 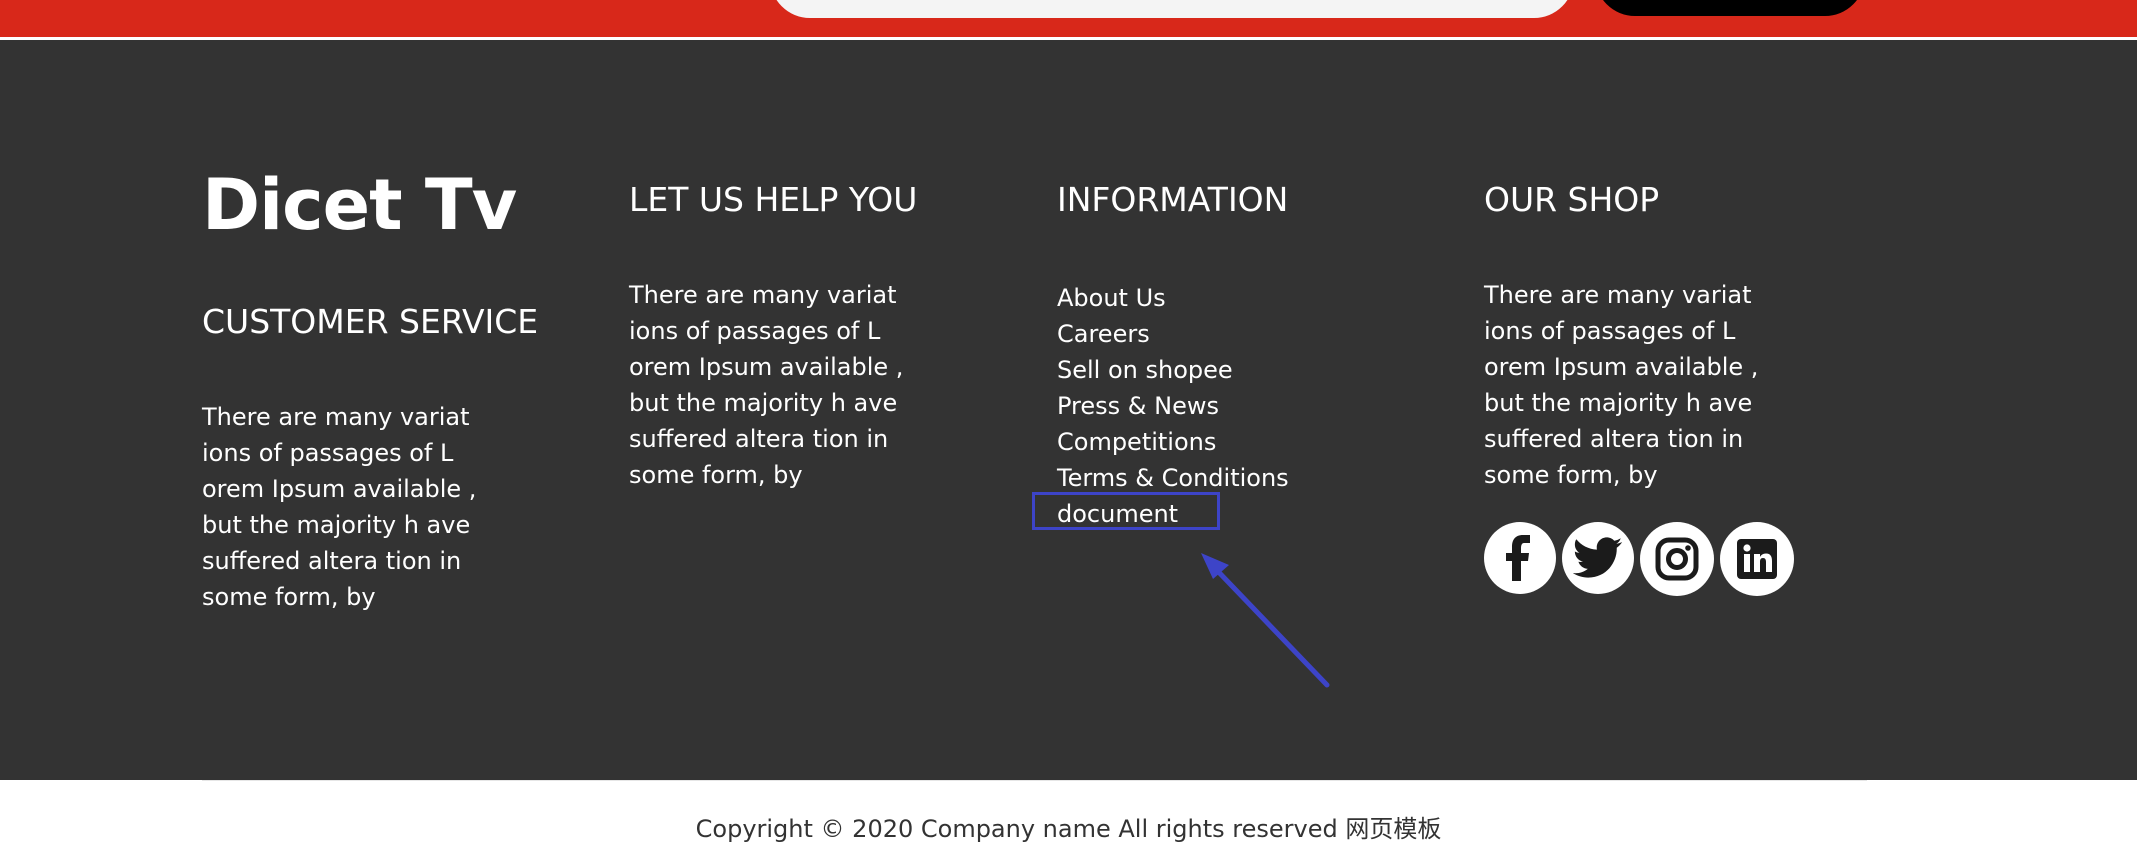 I want to click on newsletter-band, so click(x=1068, y=20).